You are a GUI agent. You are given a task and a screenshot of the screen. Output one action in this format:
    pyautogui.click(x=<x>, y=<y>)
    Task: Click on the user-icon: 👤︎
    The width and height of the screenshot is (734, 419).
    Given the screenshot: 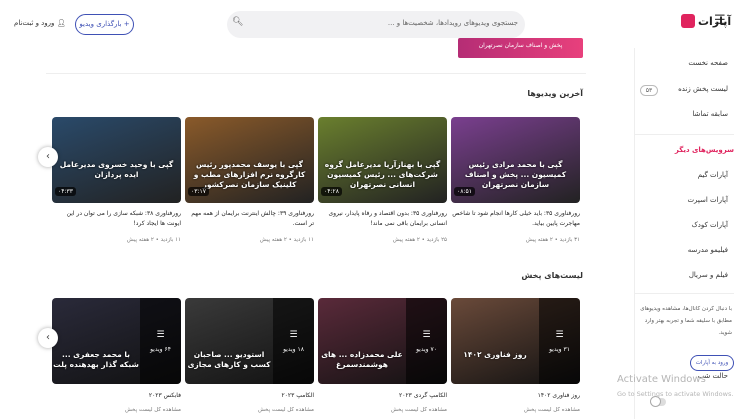 What is the action you would take?
    pyautogui.click(x=61, y=23)
    